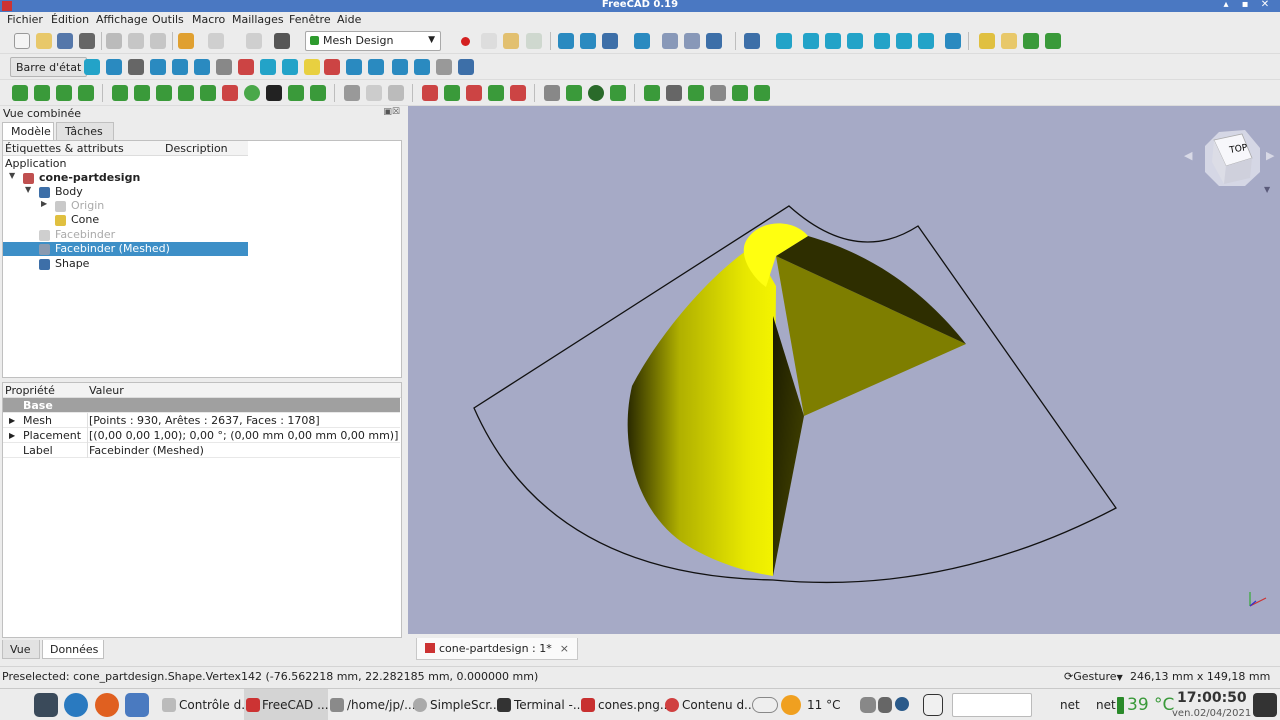 This screenshot has width=1280, height=720. What do you see at coordinates (136, 41) in the screenshot?
I see `copy-icon` at bounding box center [136, 41].